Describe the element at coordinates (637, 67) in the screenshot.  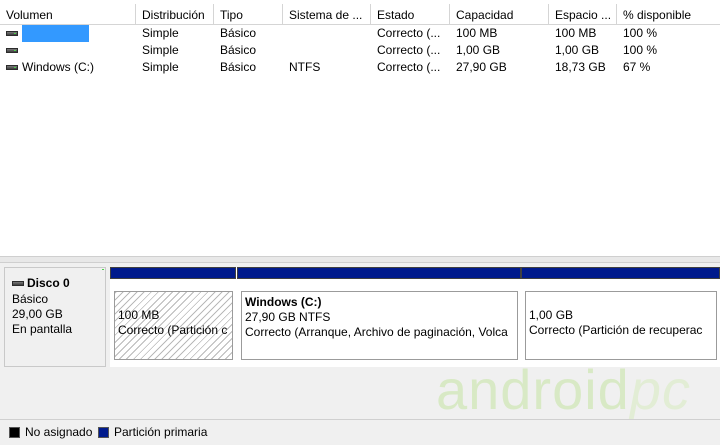
I see `cell-percent-free: 67 %` at that location.